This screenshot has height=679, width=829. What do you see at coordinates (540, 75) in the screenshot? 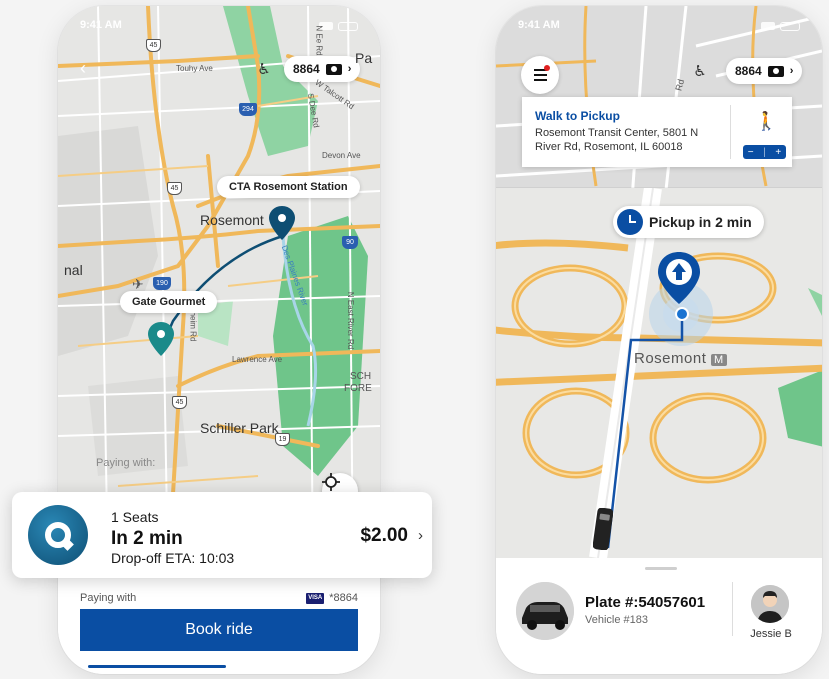
I see `menu-button` at bounding box center [540, 75].